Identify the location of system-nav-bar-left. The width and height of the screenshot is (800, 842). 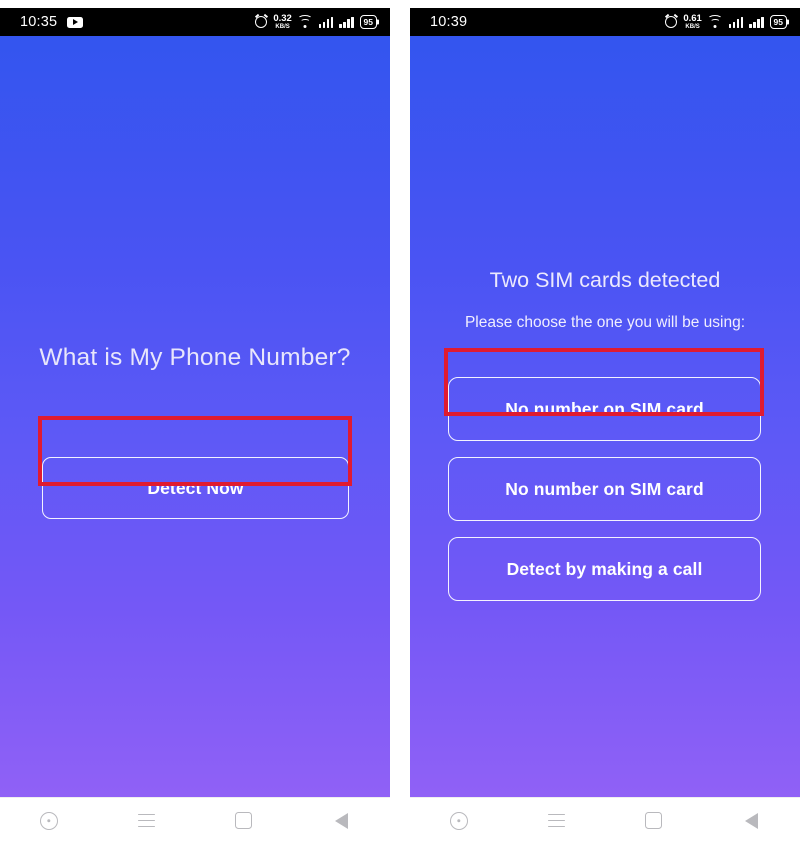
(195, 819).